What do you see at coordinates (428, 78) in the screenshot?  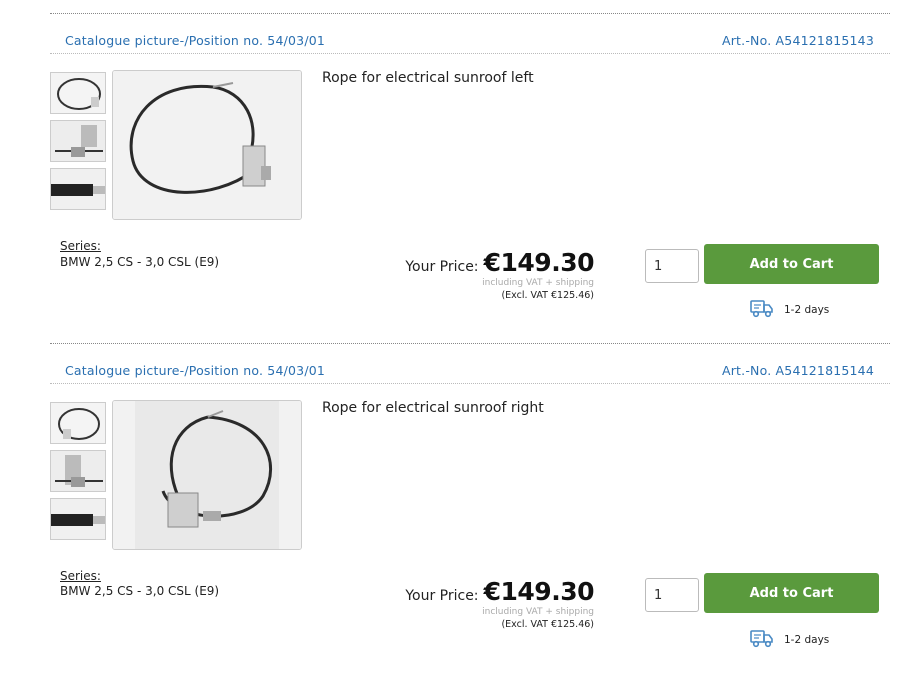 I see `product-name: Rope for electrical sunroof left` at bounding box center [428, 78].